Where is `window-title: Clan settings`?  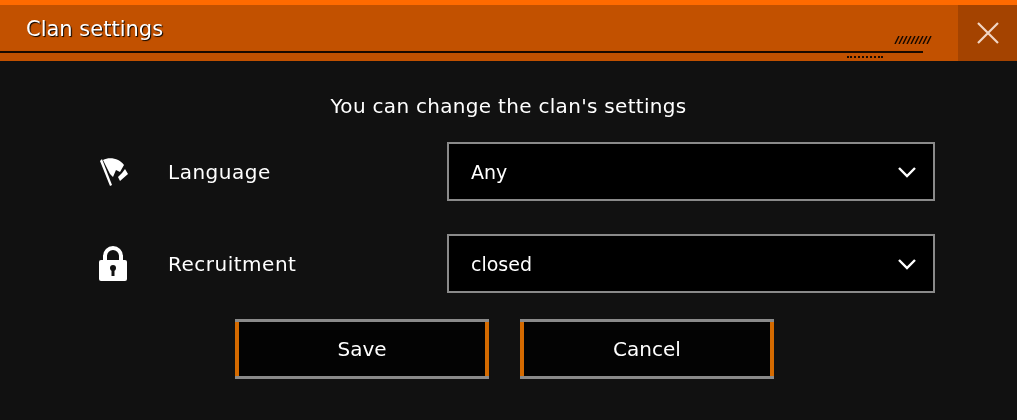 window-title: Clan settings is located at coordinates (95, 29).